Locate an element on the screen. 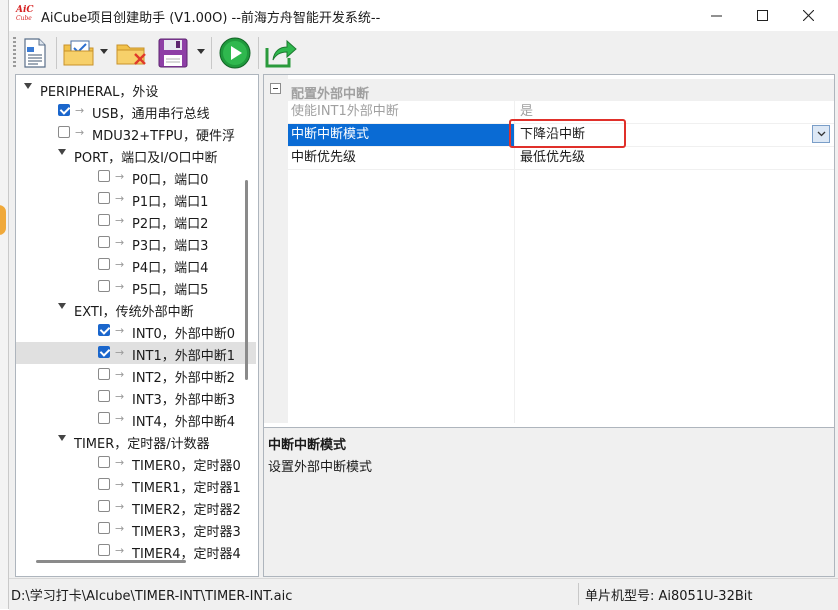 Image resolution: width=838 pixels, height=610 pixels. property-name: 使能INT1外部中断 is located at coordinates (345, 111).